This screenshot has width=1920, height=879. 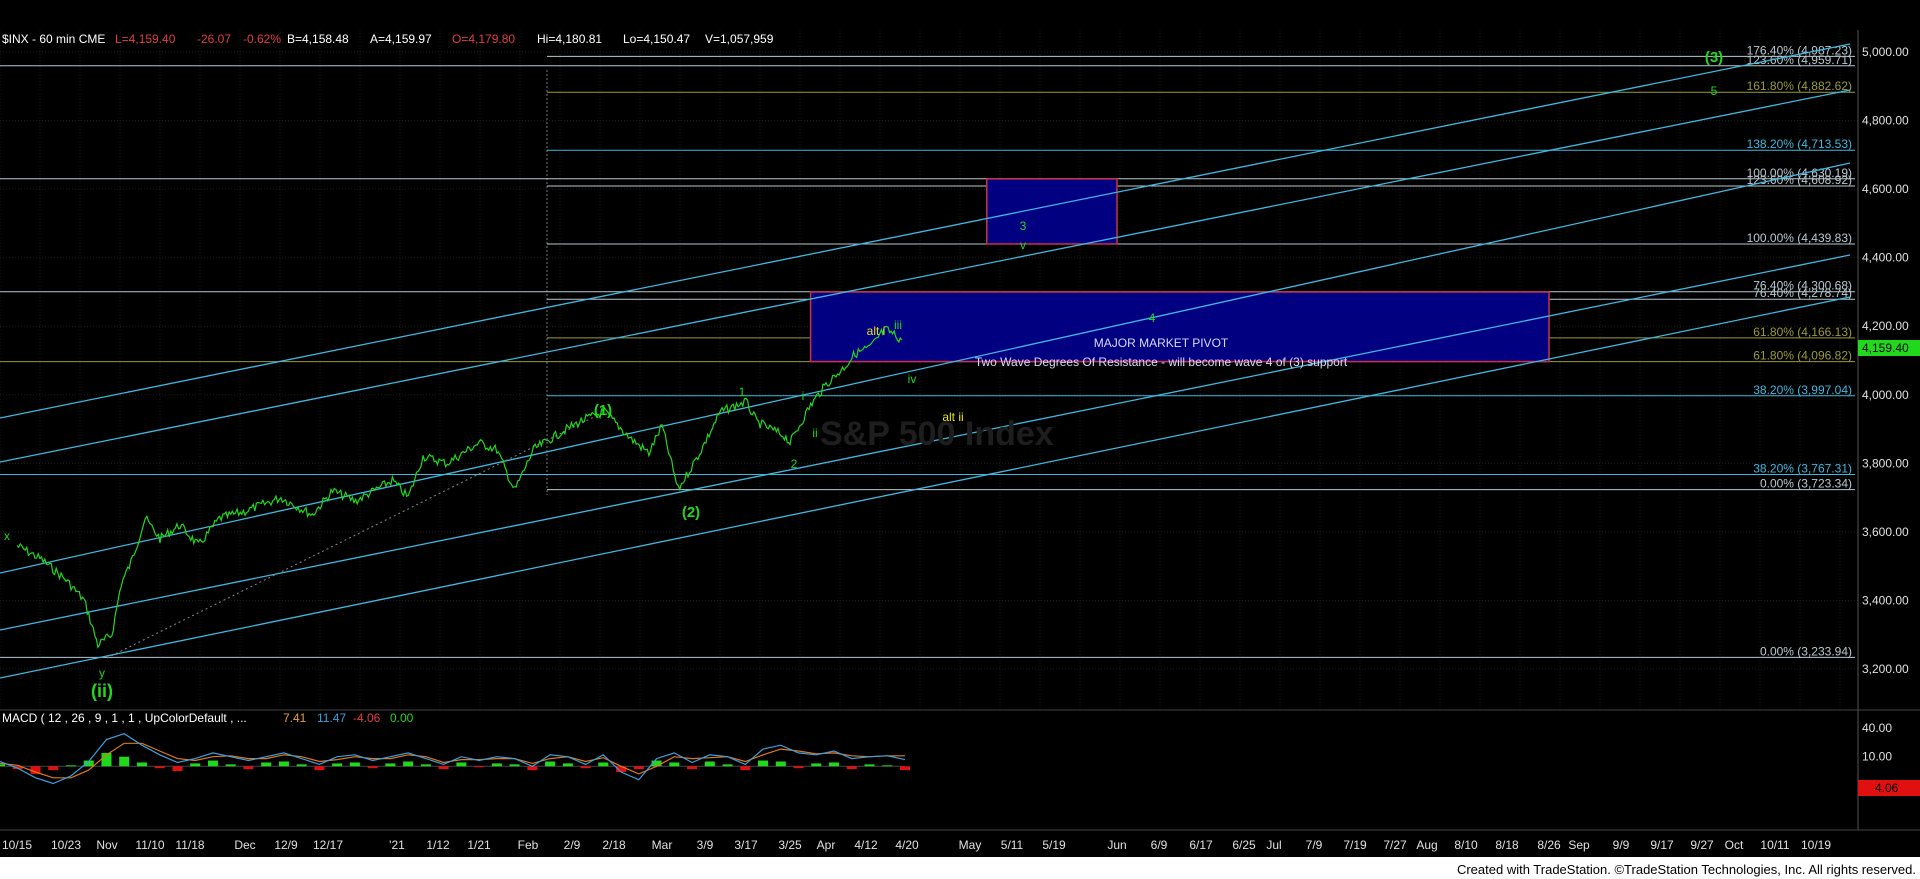 What do you see at coordinates (1885, 395) in the screenshot?
I see `y-tick-label: 4,000.00` at bounding box center [1885, 395].